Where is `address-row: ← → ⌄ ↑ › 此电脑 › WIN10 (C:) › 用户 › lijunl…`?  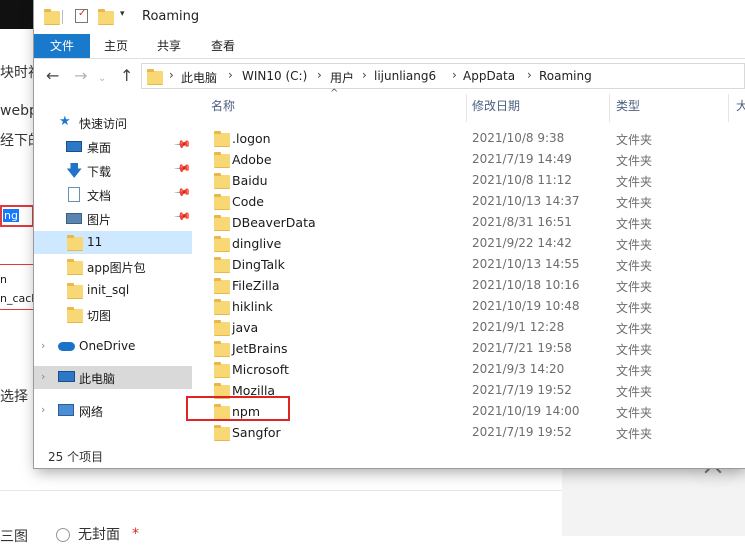
address-row: ← → ⌄ ↑ › 此电脑 › WIN10 (C:) › 用户 › lijunl… is located at coordinates (389, 76).